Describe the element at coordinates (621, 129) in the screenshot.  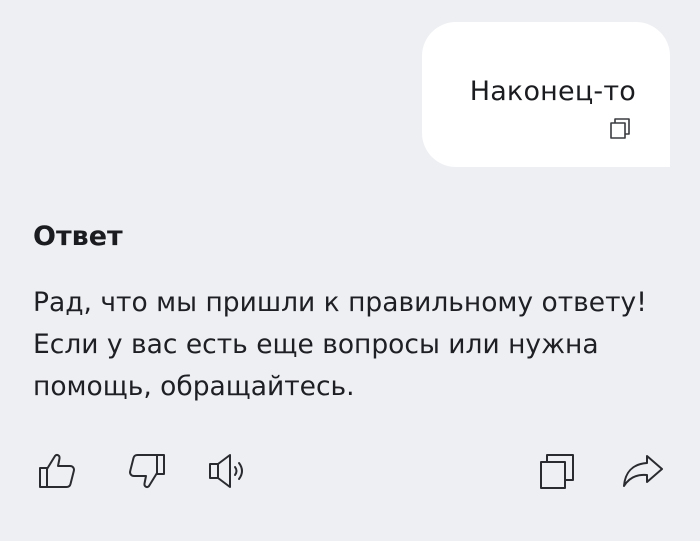
I see `bubble-copy-icon` at that location.